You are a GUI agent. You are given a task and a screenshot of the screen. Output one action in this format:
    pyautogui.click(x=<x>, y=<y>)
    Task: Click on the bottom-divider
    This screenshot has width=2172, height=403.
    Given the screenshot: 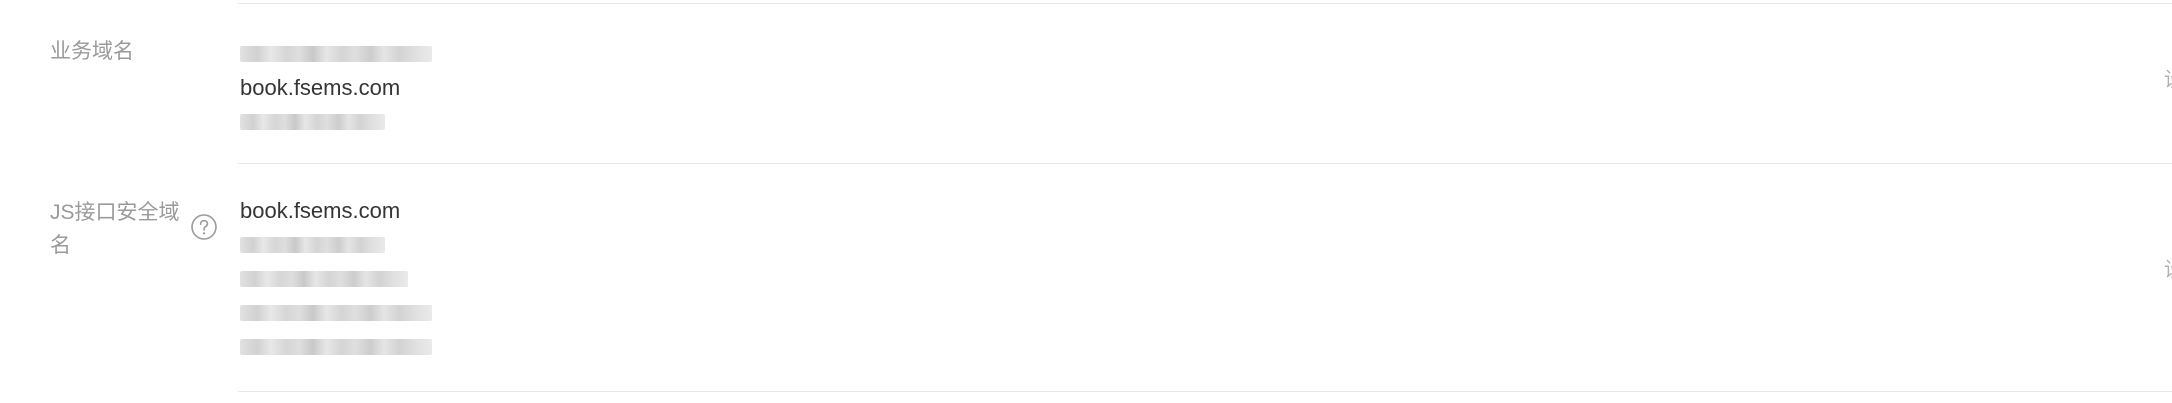 What is the action you would take?
    pyautogui.click(x=1205, y=391)
    